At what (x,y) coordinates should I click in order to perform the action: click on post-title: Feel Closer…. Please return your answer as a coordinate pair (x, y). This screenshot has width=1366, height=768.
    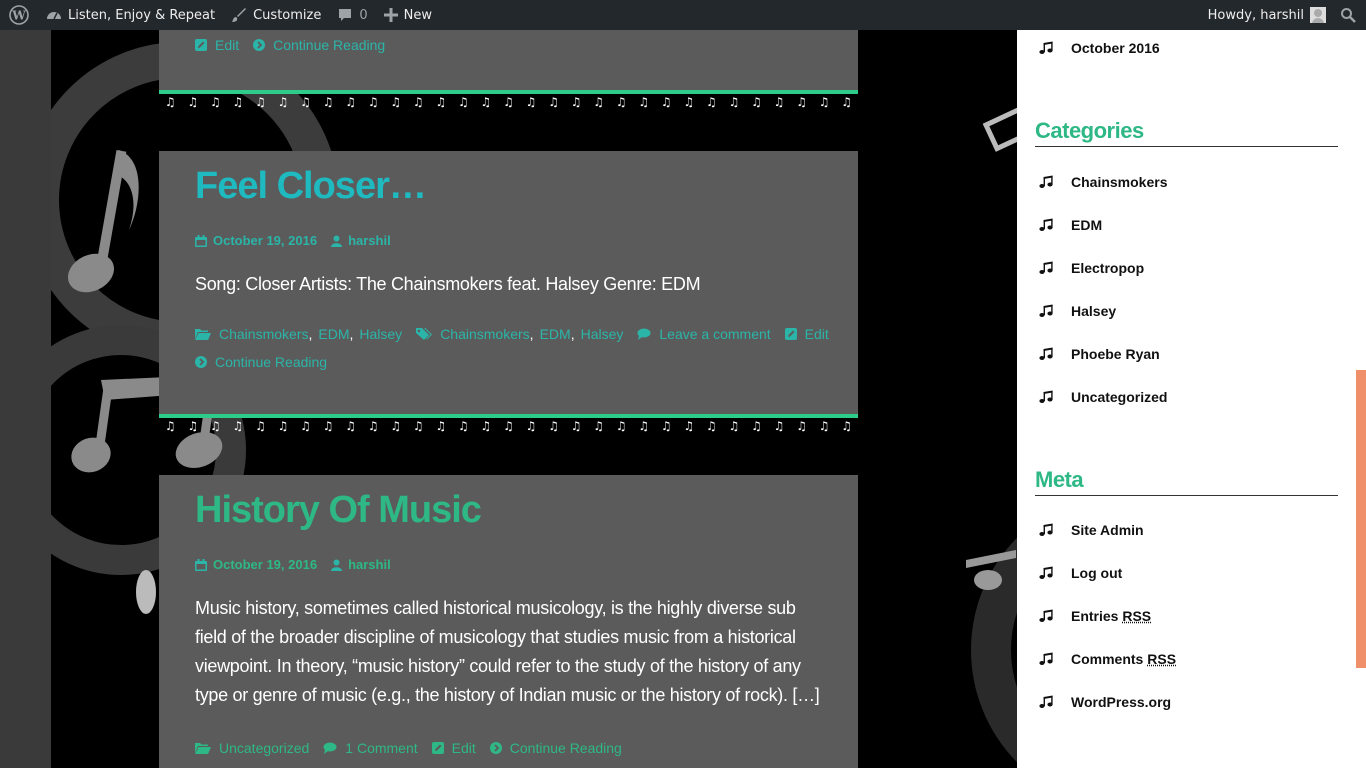
    Looking at the image, I should click on (526, 189).